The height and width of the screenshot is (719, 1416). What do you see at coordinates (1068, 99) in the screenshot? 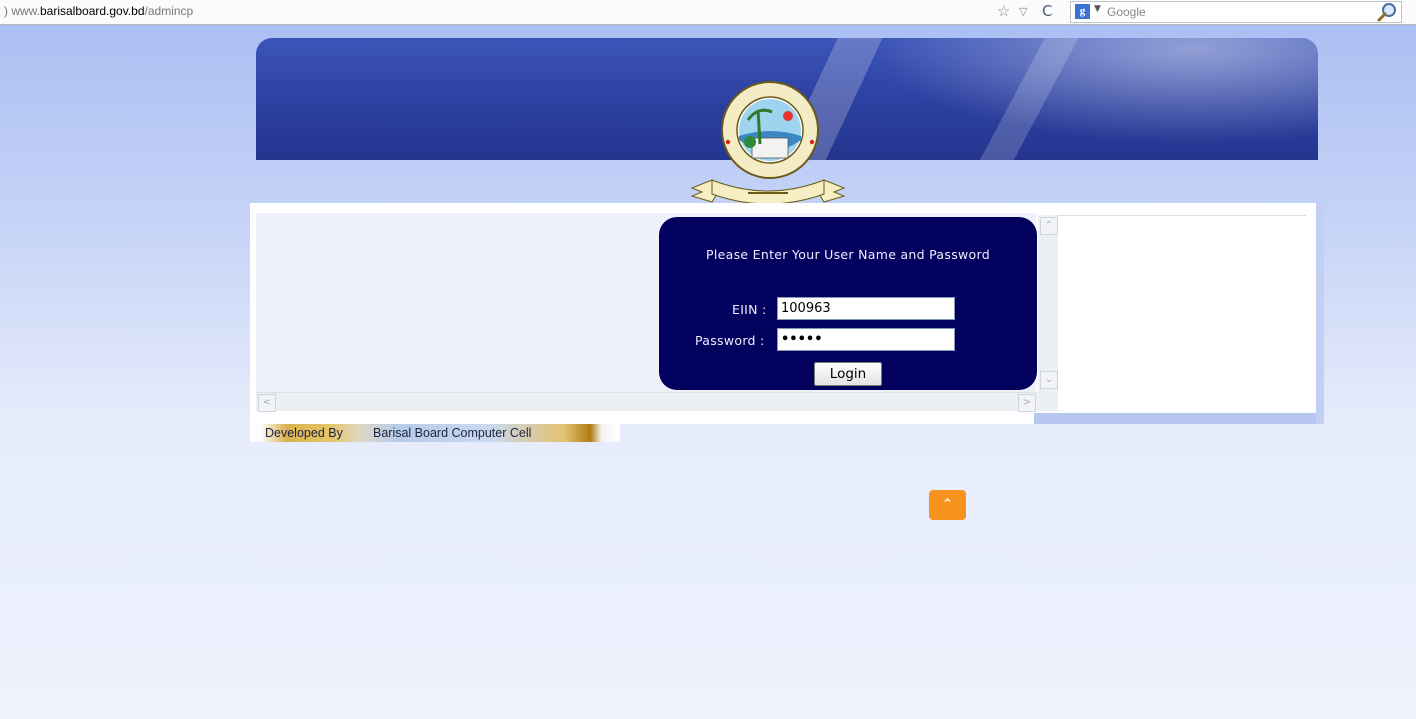
I see `banner-shine` at bounding box center [1068, 99].